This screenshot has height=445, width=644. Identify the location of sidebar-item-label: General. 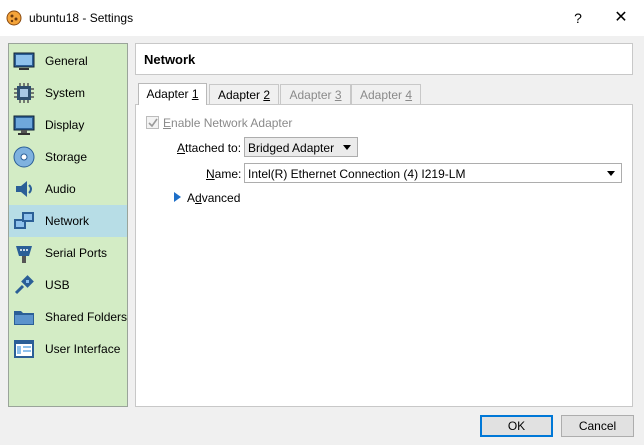
(66, 61).